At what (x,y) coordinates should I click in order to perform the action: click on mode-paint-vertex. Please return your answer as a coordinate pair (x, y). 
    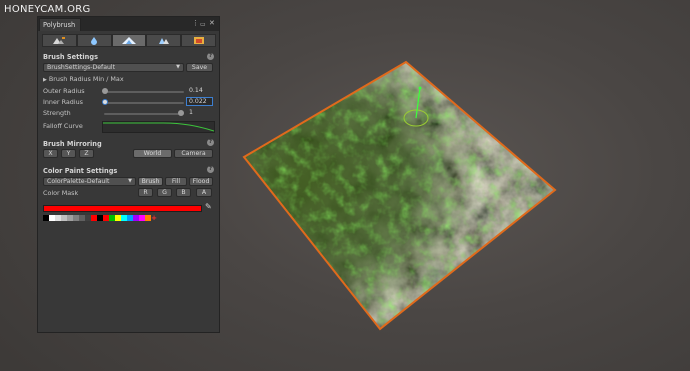
    Looking at the image, I should click on (129, 40).